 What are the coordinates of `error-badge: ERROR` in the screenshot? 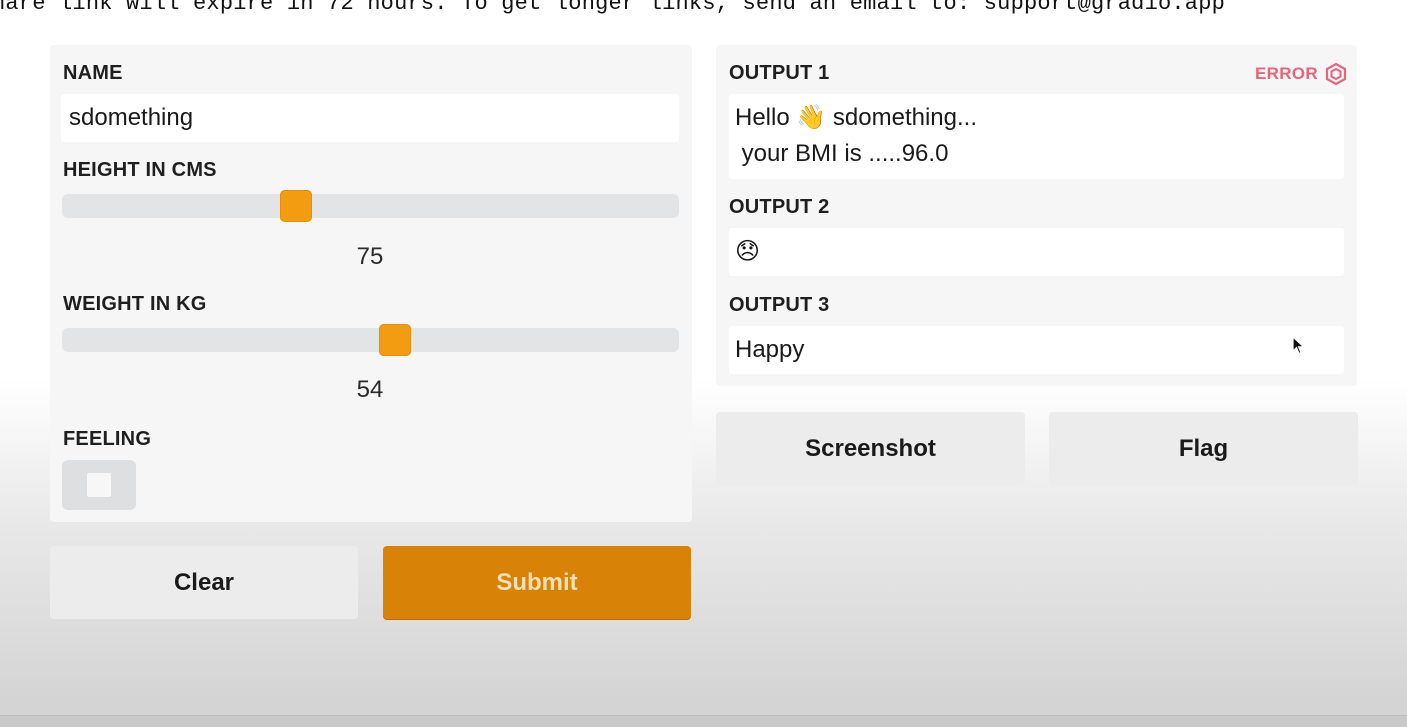 It's located at (1301, 74).